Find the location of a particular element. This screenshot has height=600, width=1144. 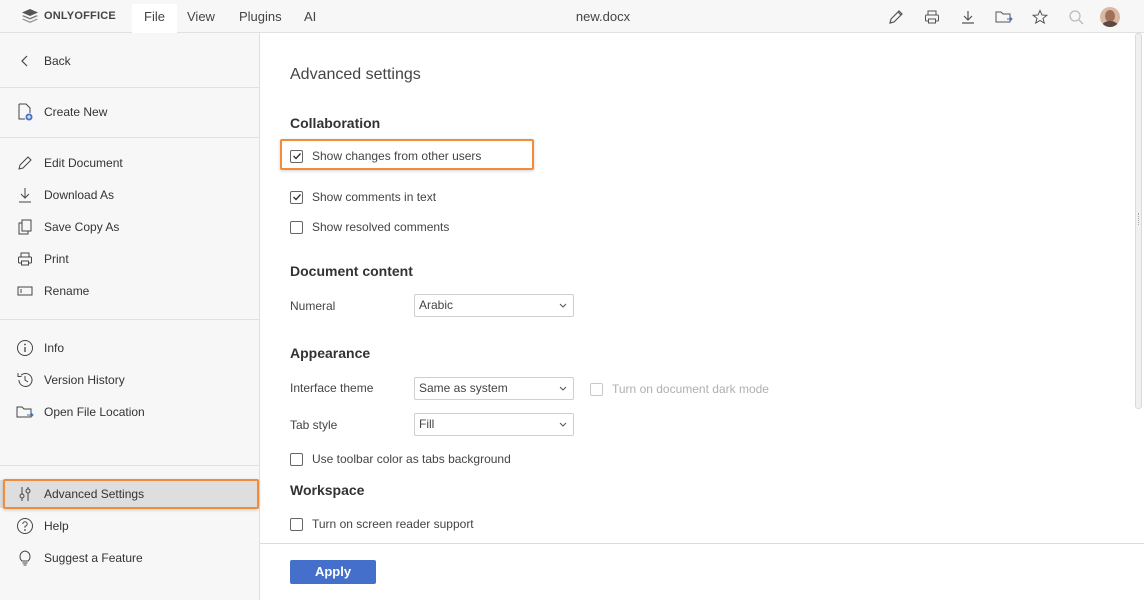

numeral-label: Numeral is located at coordinates (313, 306).